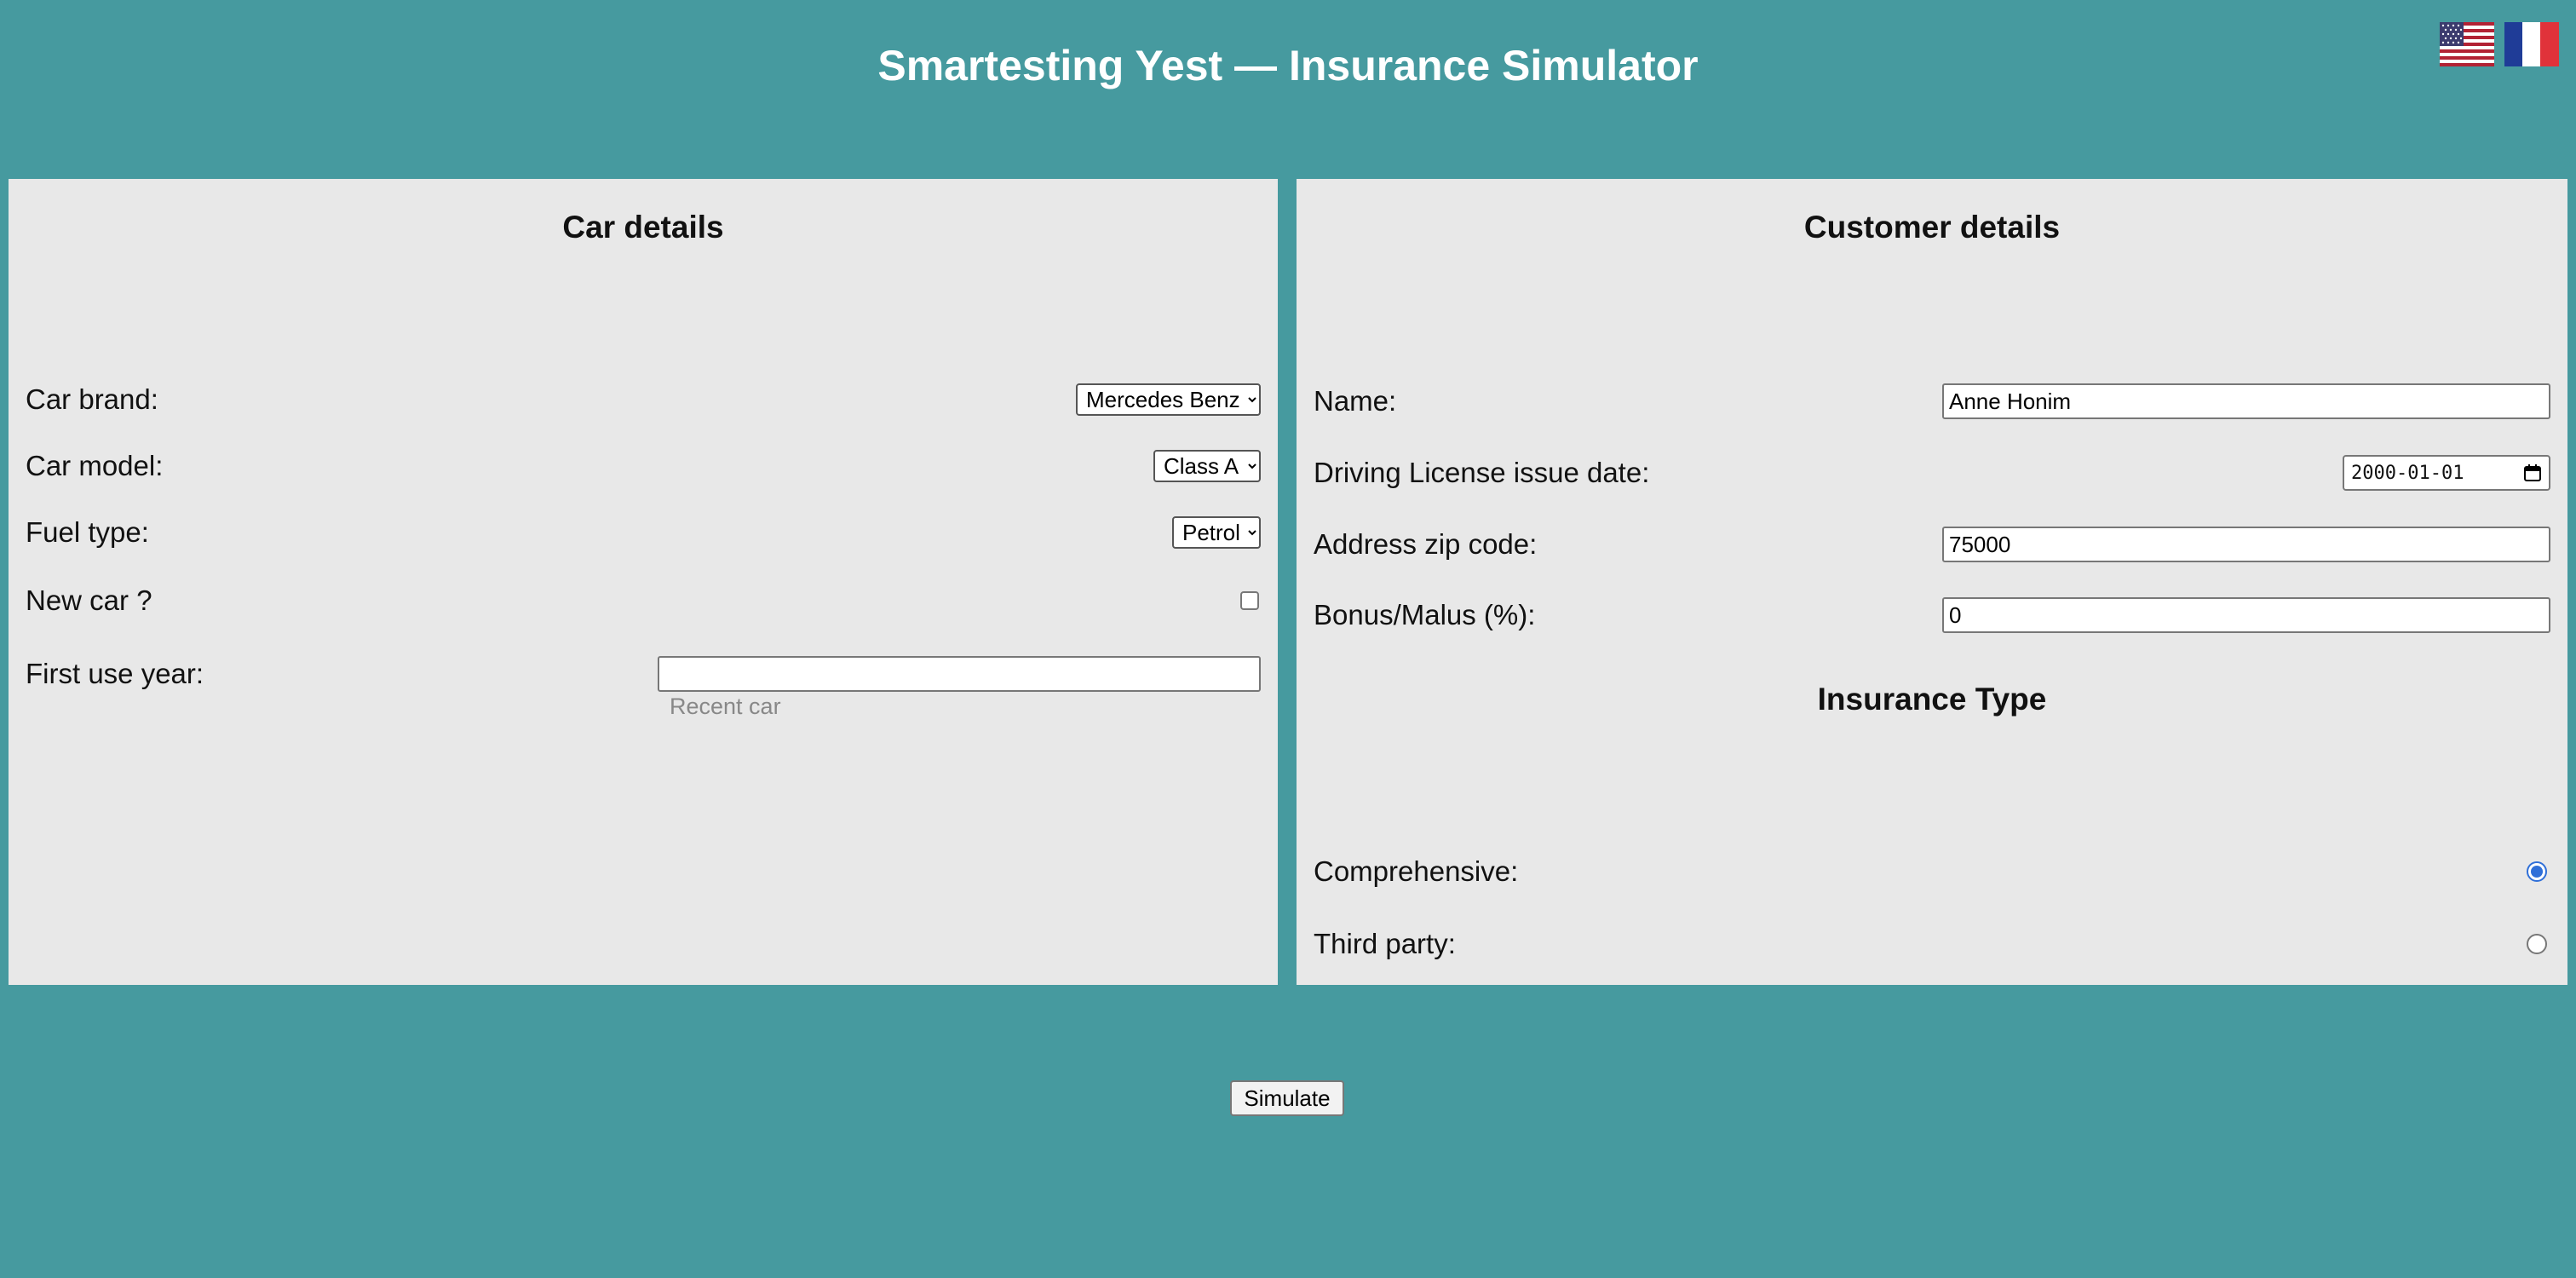 This screenshot has width=2576, height=1278. Describe the element at coordinates (115, 674) in the screenshot. I see `first-use-year-label: First use year:` at that location.